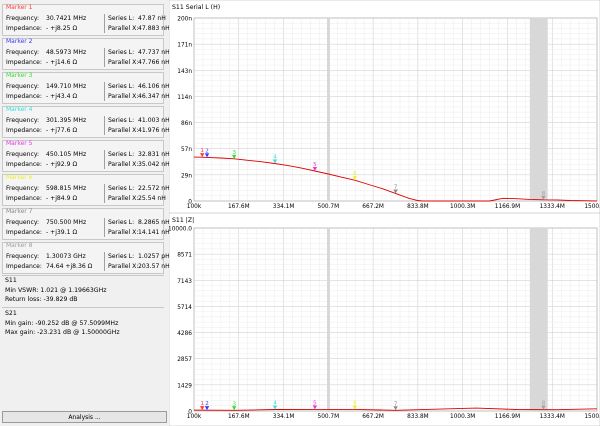 The height and width of the screenshot is (426, 600). What do you see at coordinates (154, 164) in the screenshot?
I see `parallel-value: 35.042 nH` at bounding box center [154, 164].